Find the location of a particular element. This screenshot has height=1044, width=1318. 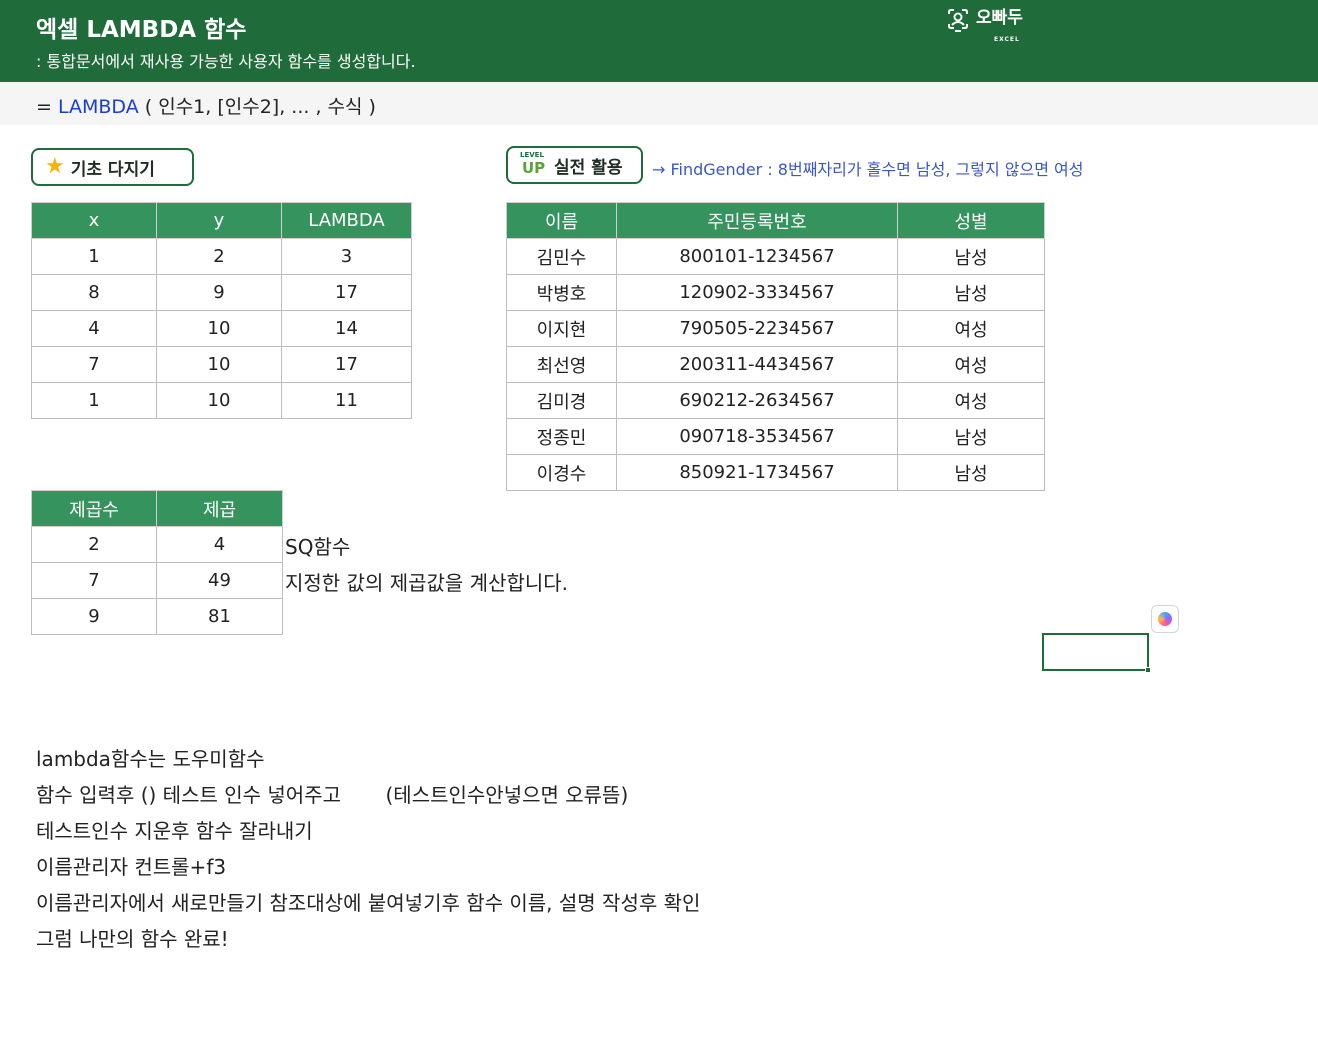

sq-function-name: SQ함수 is located at coordinates (317, 545).